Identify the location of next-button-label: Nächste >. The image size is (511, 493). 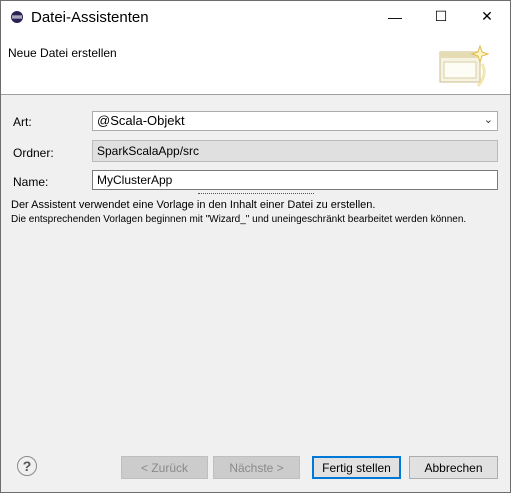
(256, 467).